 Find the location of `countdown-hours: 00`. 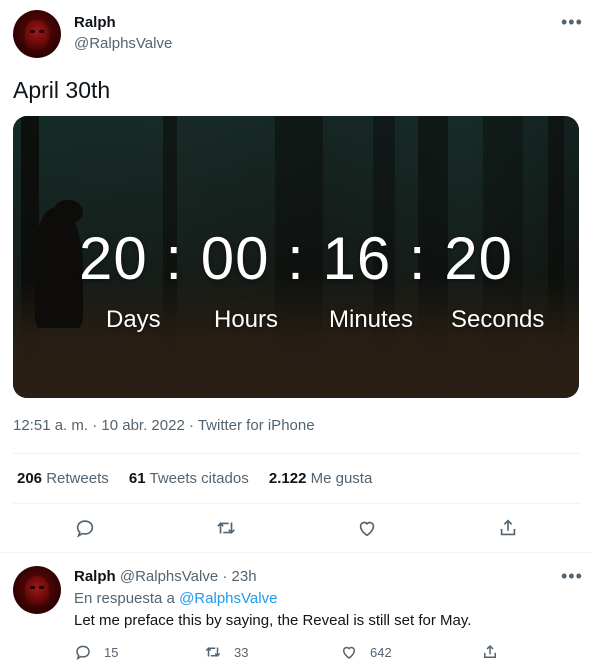

countdown-hours: 00 is located at coordinates (235, 258).